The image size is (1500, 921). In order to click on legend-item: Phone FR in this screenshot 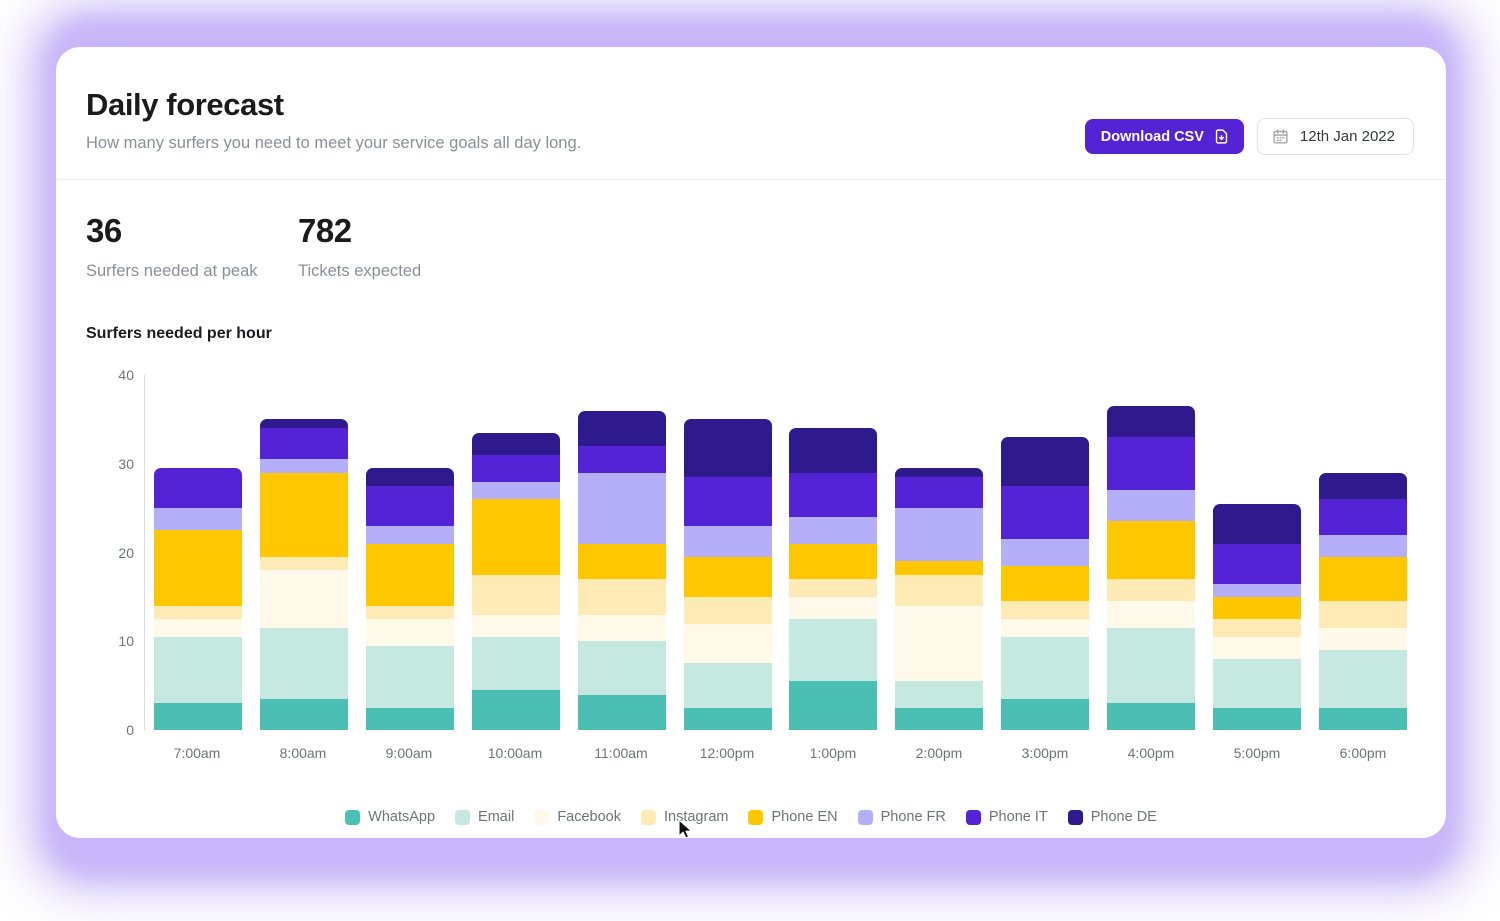, I will do `click(901, 817)`.